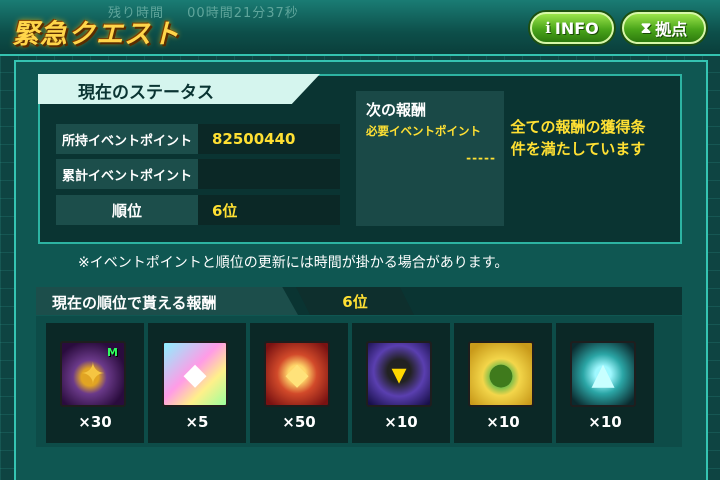  I want to click on update-note: ※イベントポイントと順位の更新には時間が掛かる場合があります。, so click(293, 263).